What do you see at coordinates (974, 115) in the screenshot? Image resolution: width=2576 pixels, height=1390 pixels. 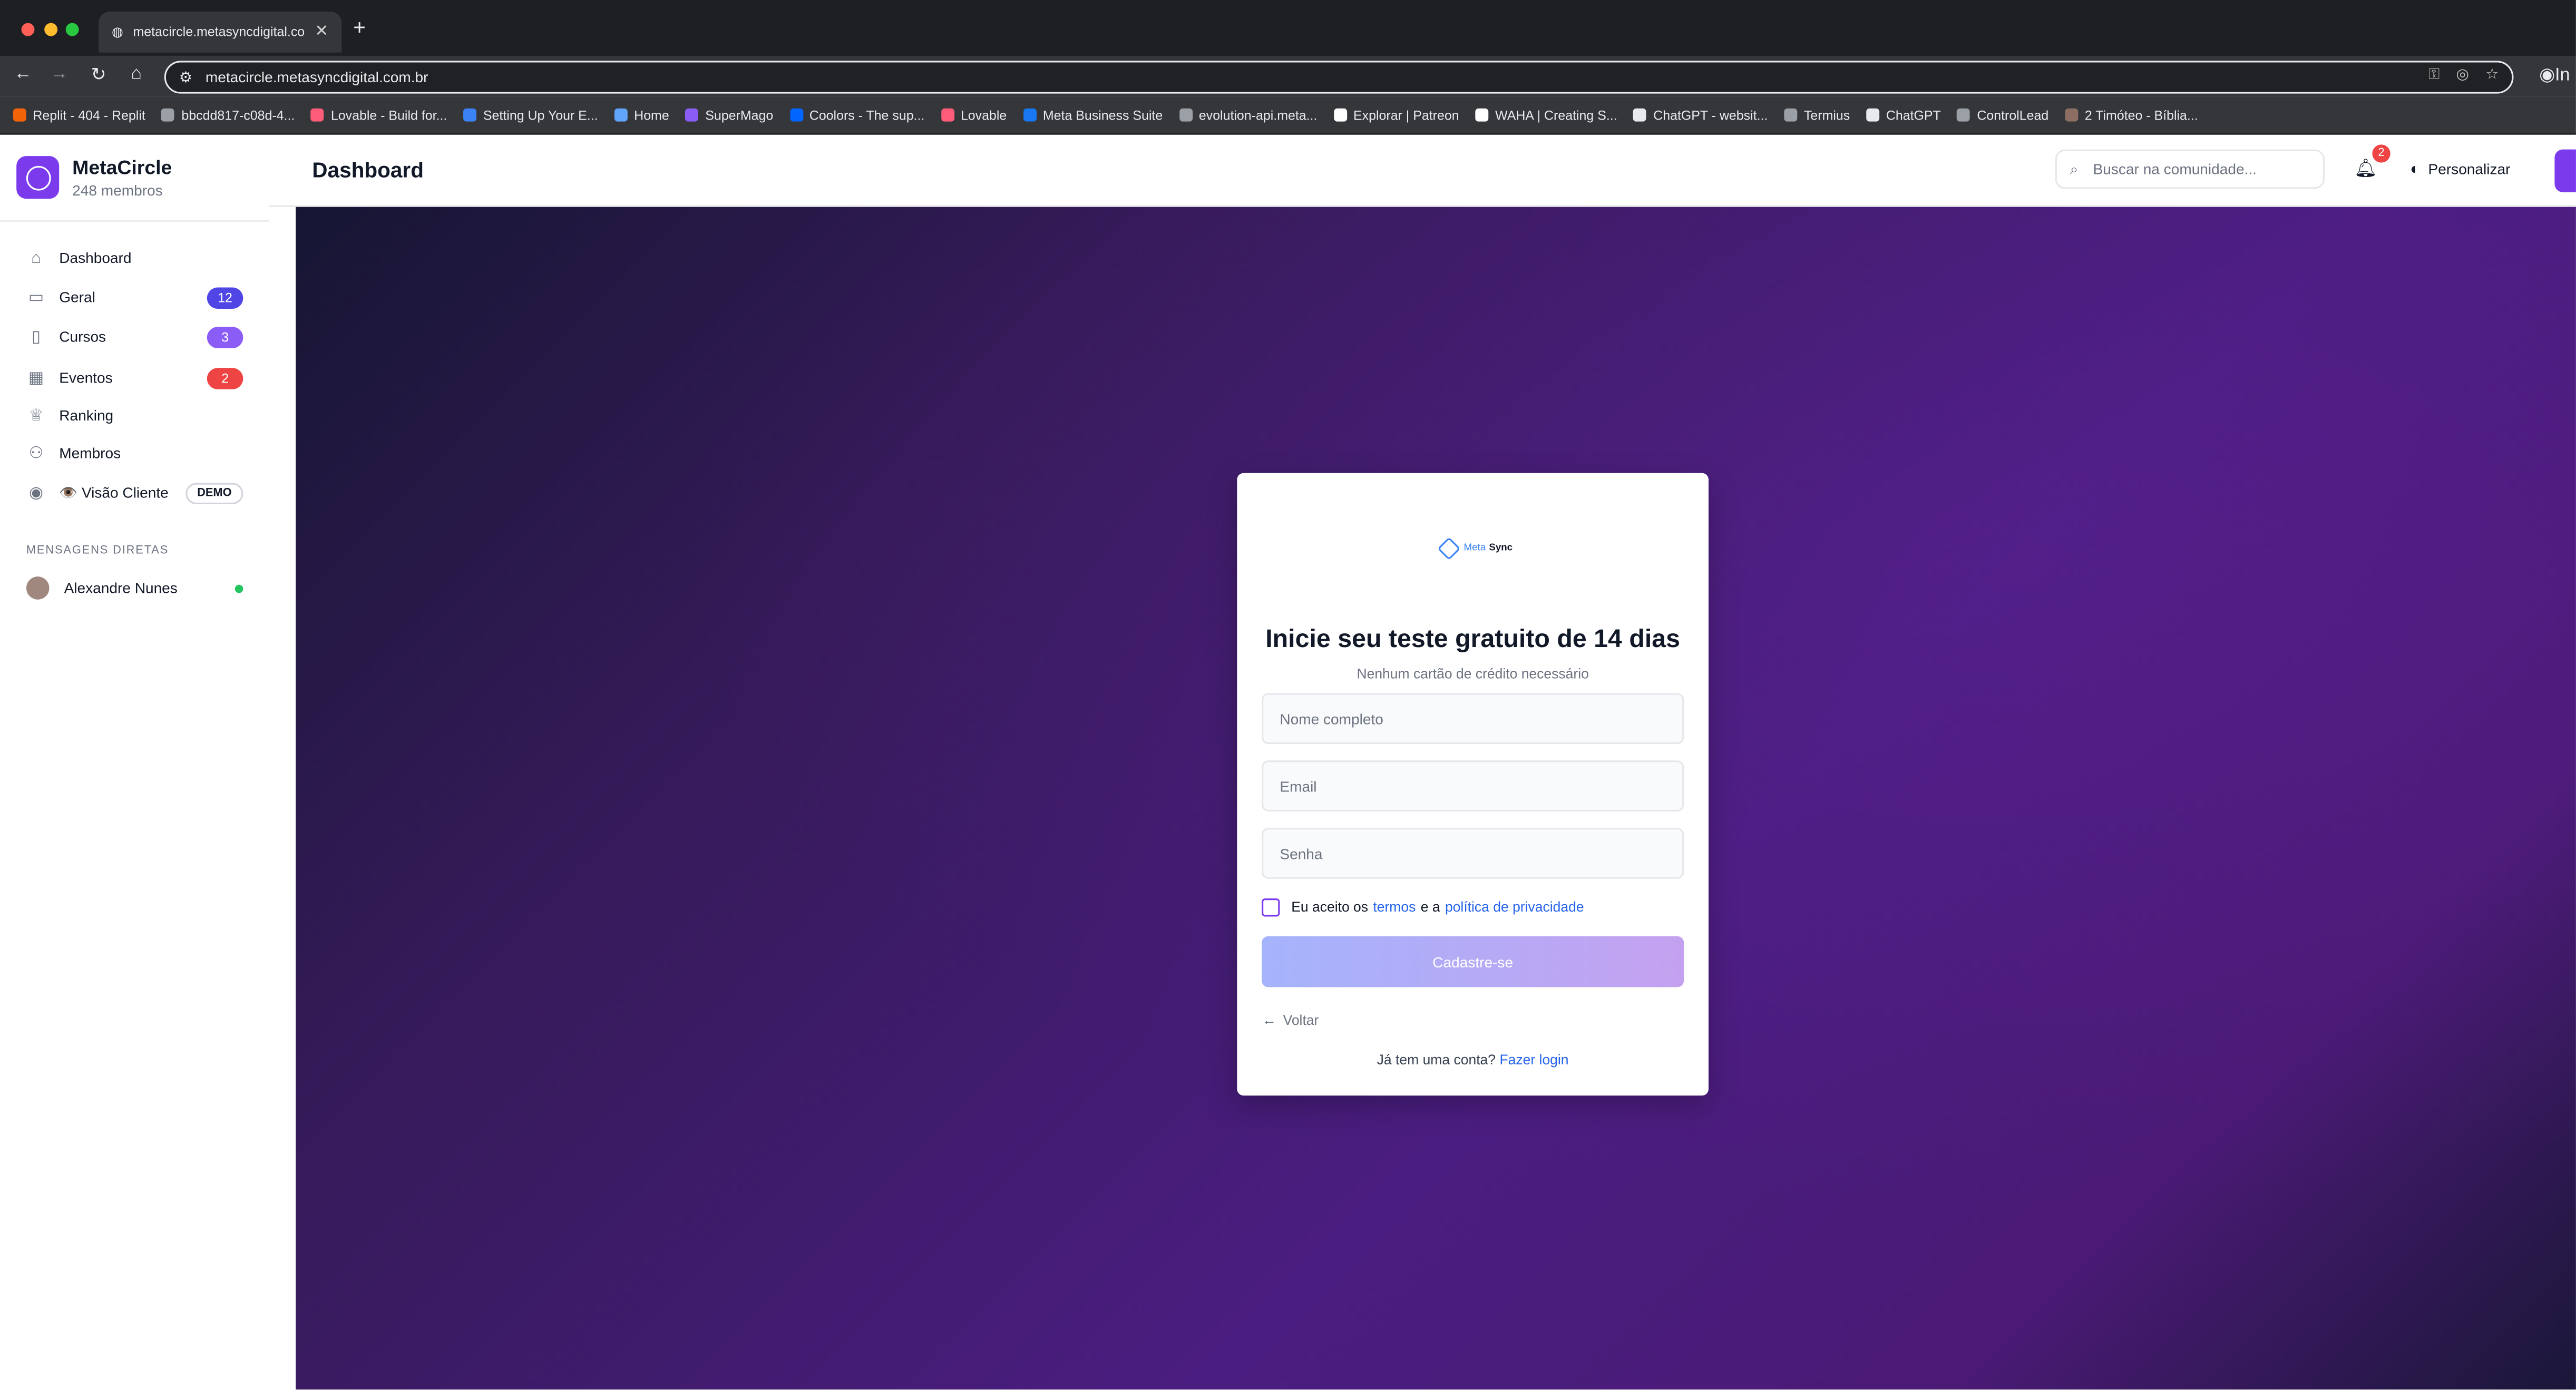 I see `bookmark-item: Lovable` at bounding box center [974, 115].